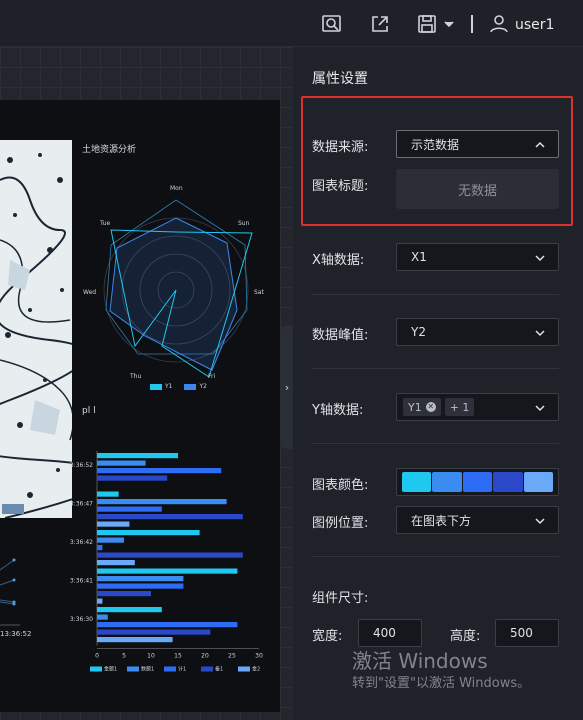 Image resolution: width=583 pixels, height=720 pixels. I want to click on color-palette-picker, so click(477, 482).